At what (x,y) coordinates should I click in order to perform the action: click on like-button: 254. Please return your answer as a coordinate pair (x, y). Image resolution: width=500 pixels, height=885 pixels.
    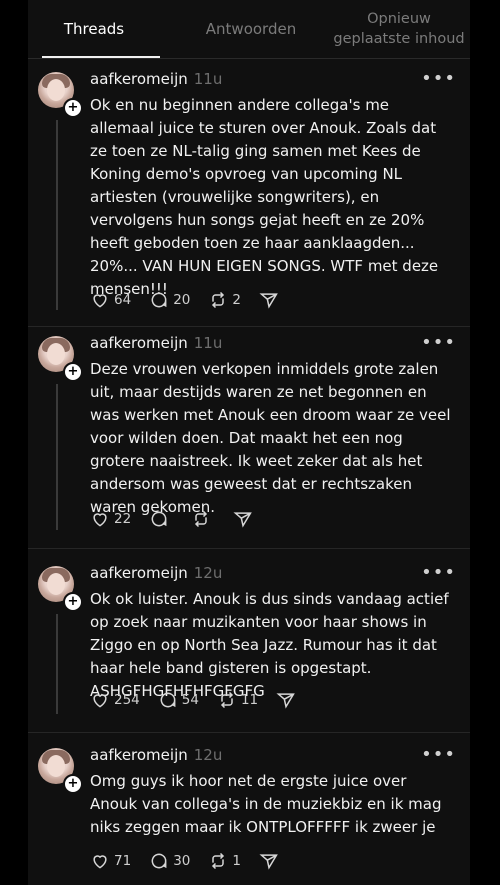
    Looking at the image, I should click on (115, 700).